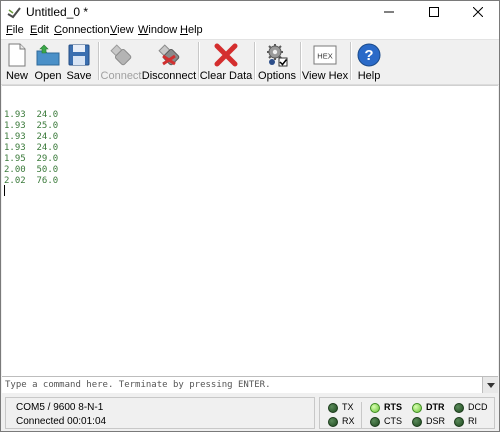 Image resolution: width=500 pixels, height=432 pixels. I want to click on menu-file-mnemonic: F, so click(9, 30).